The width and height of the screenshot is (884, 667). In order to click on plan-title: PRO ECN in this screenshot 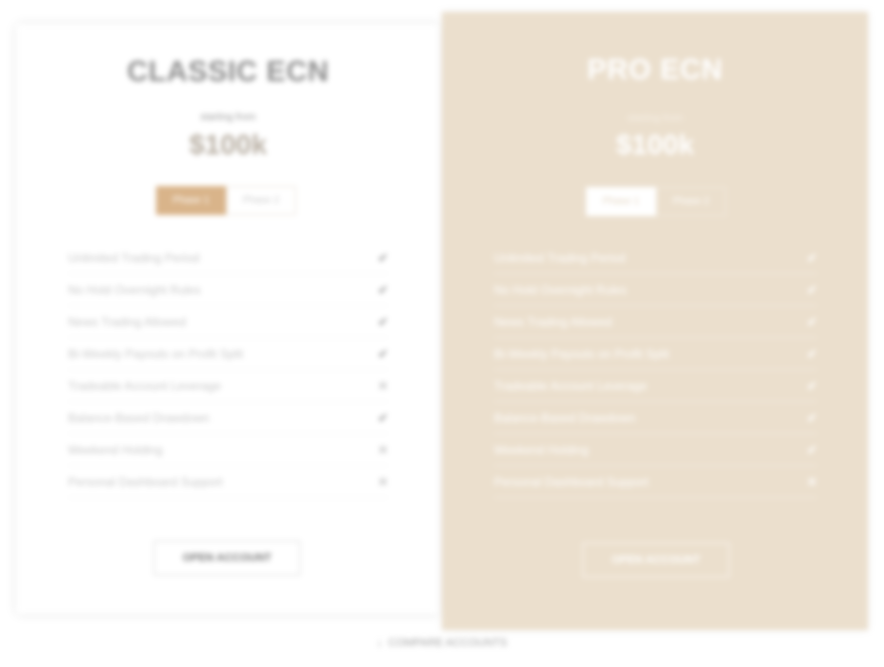, I will do `click(655, 70)`.